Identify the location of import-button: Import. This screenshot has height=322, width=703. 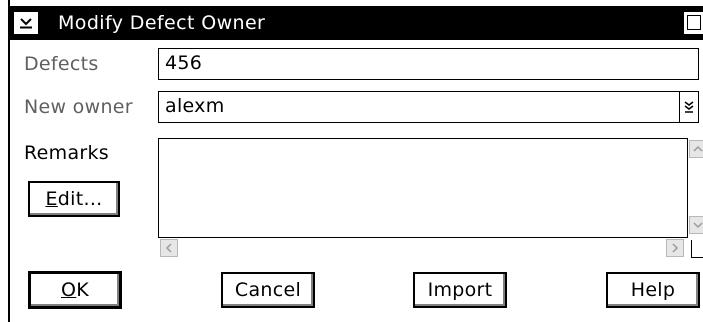
(460, 290).